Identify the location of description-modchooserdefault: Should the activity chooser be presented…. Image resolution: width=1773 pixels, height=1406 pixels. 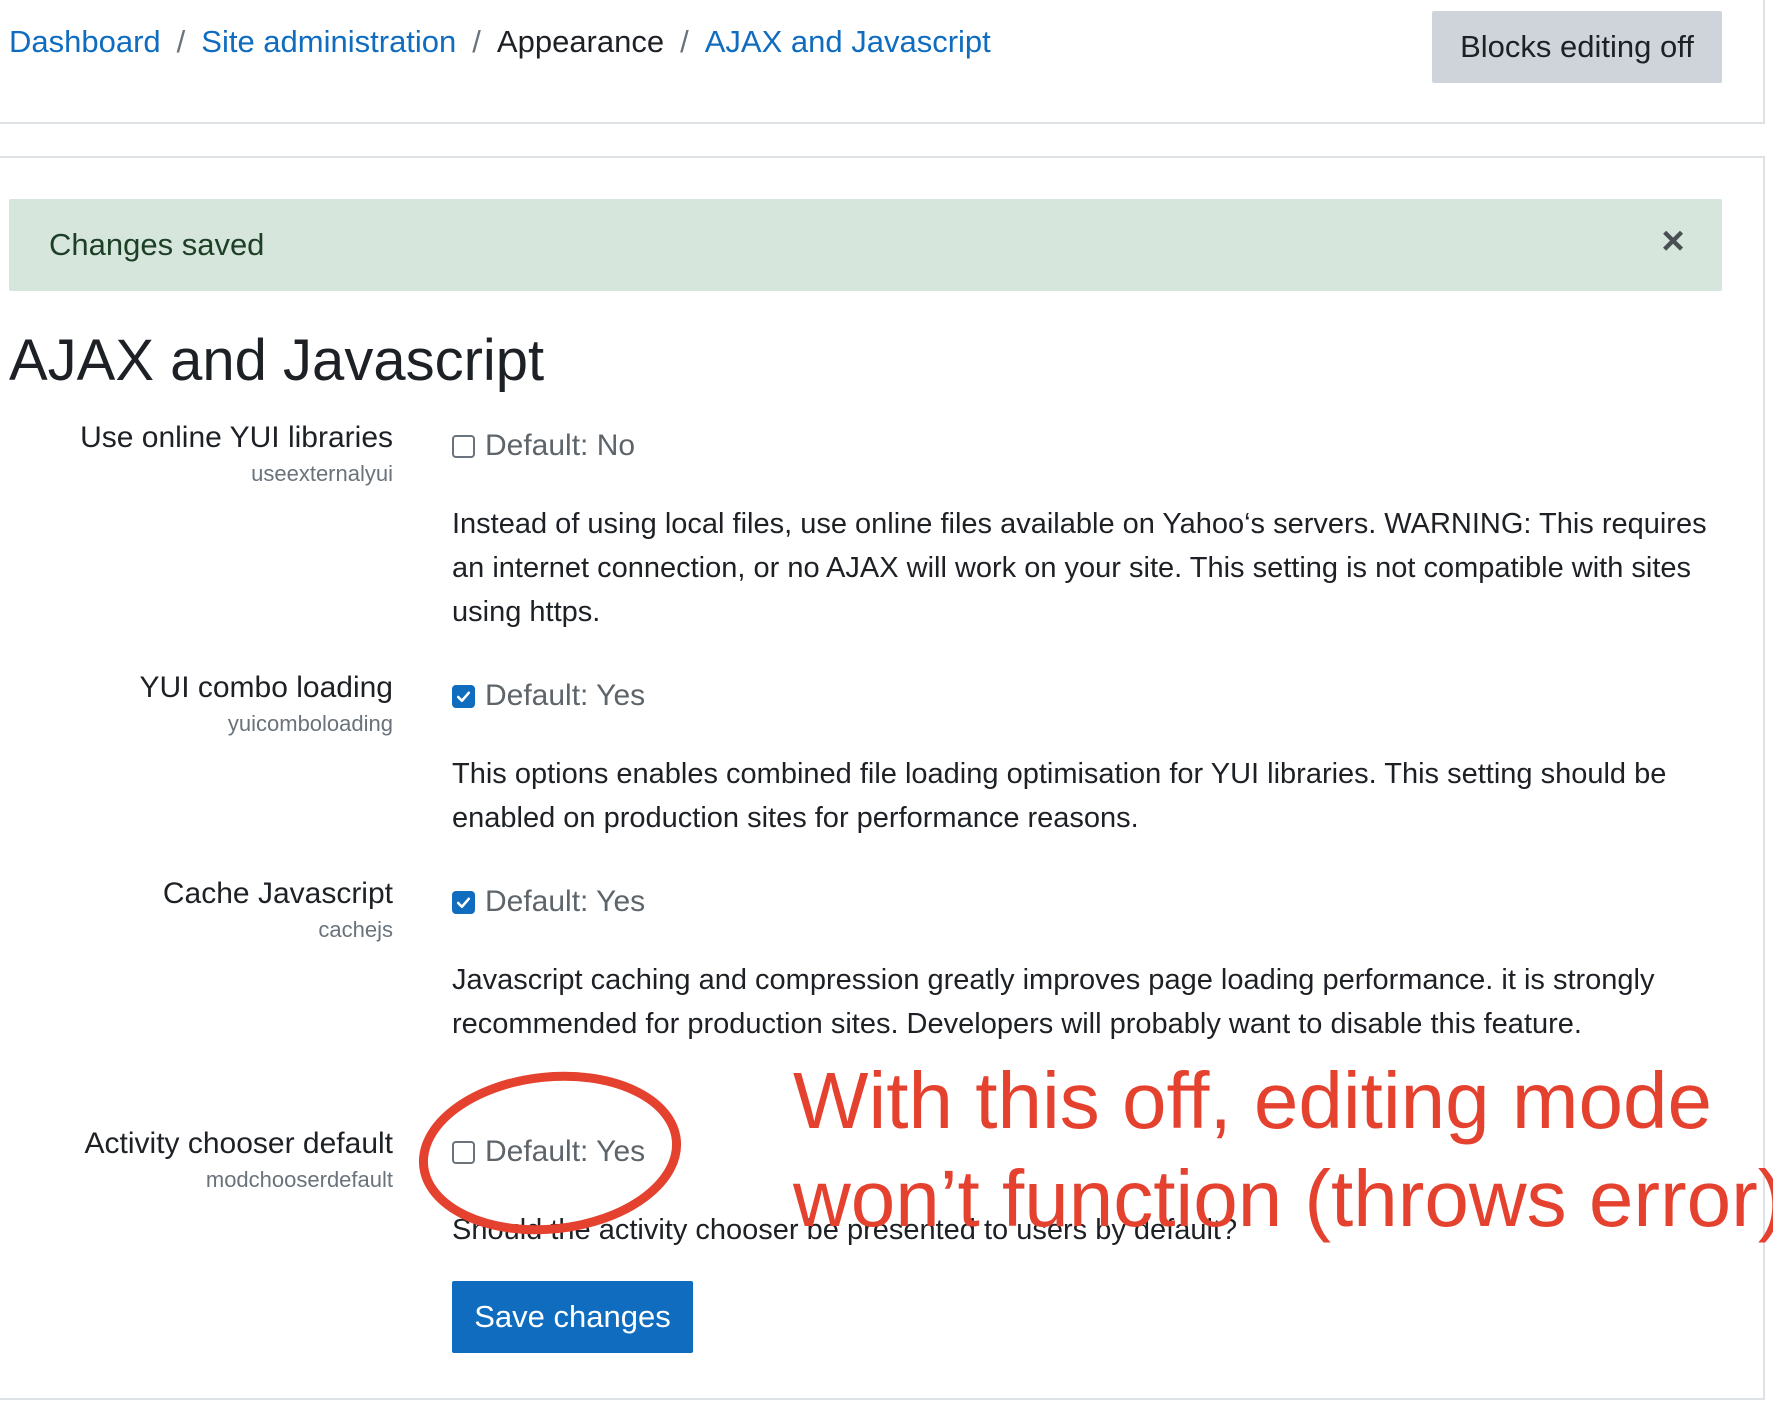
(845, 1230).